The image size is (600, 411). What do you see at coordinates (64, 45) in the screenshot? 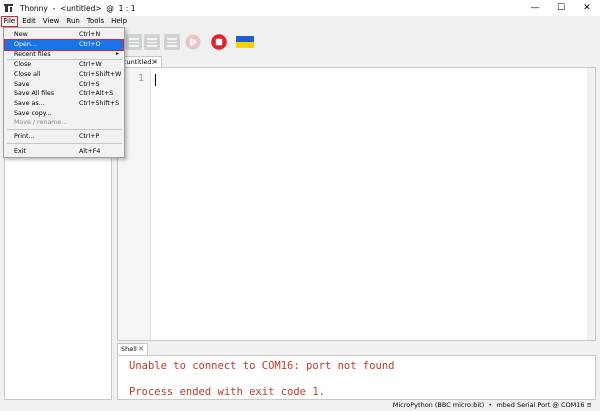
I see `menu-item-open: Open... Ctrl+O` at bounding box center [64, 45].